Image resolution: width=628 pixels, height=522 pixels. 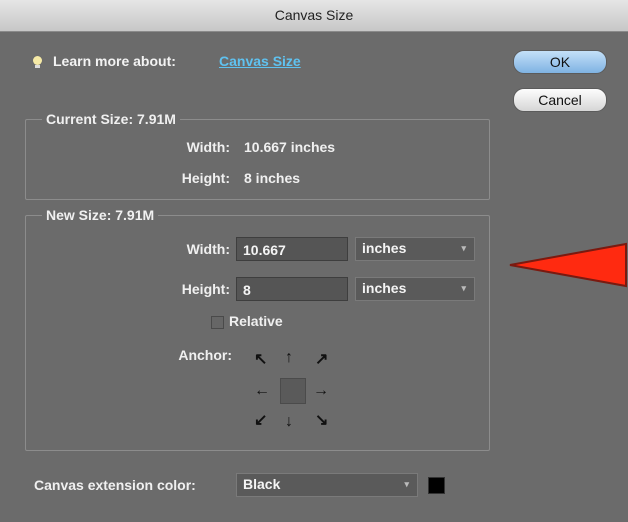 What do you see at coordinates (289, 422) in the screenshot?
I see `arrow-s-icon: ↓` at bounding box center [289, 422].